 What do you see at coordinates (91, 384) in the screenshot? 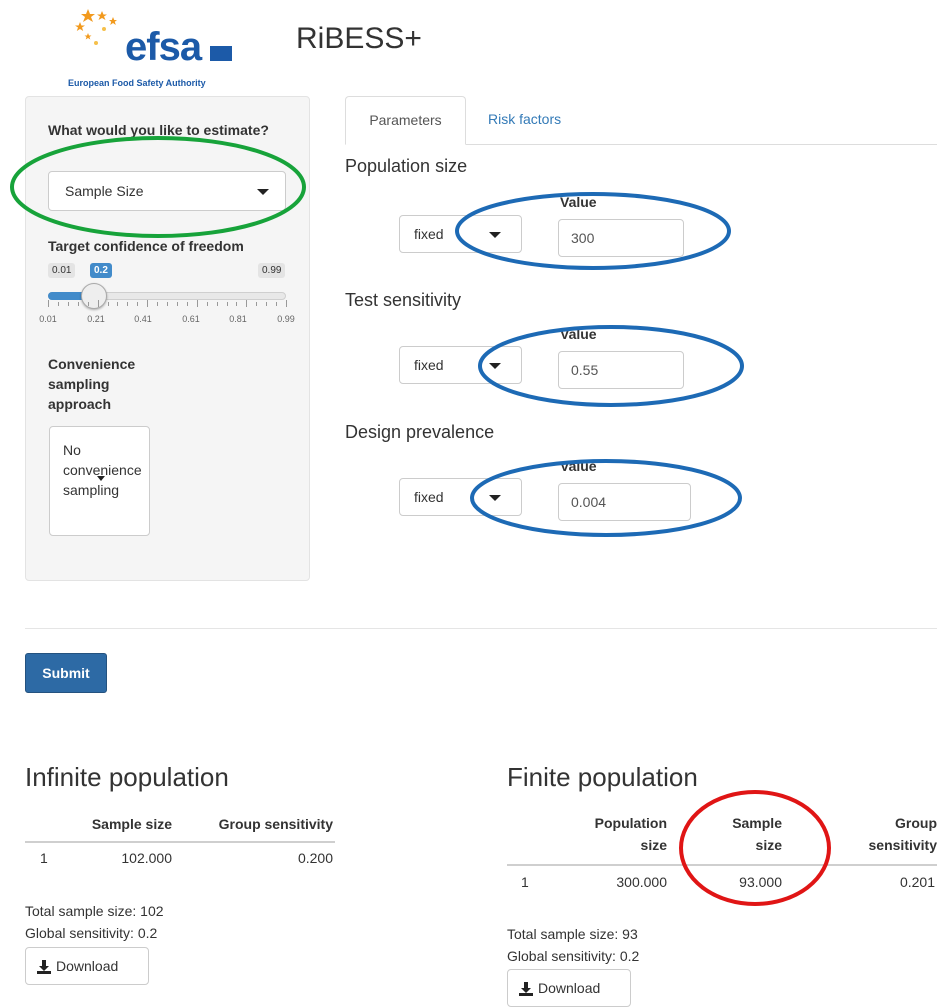
I see `convenience-label: Convenience sampling approach` at bounding box center [91, 384].